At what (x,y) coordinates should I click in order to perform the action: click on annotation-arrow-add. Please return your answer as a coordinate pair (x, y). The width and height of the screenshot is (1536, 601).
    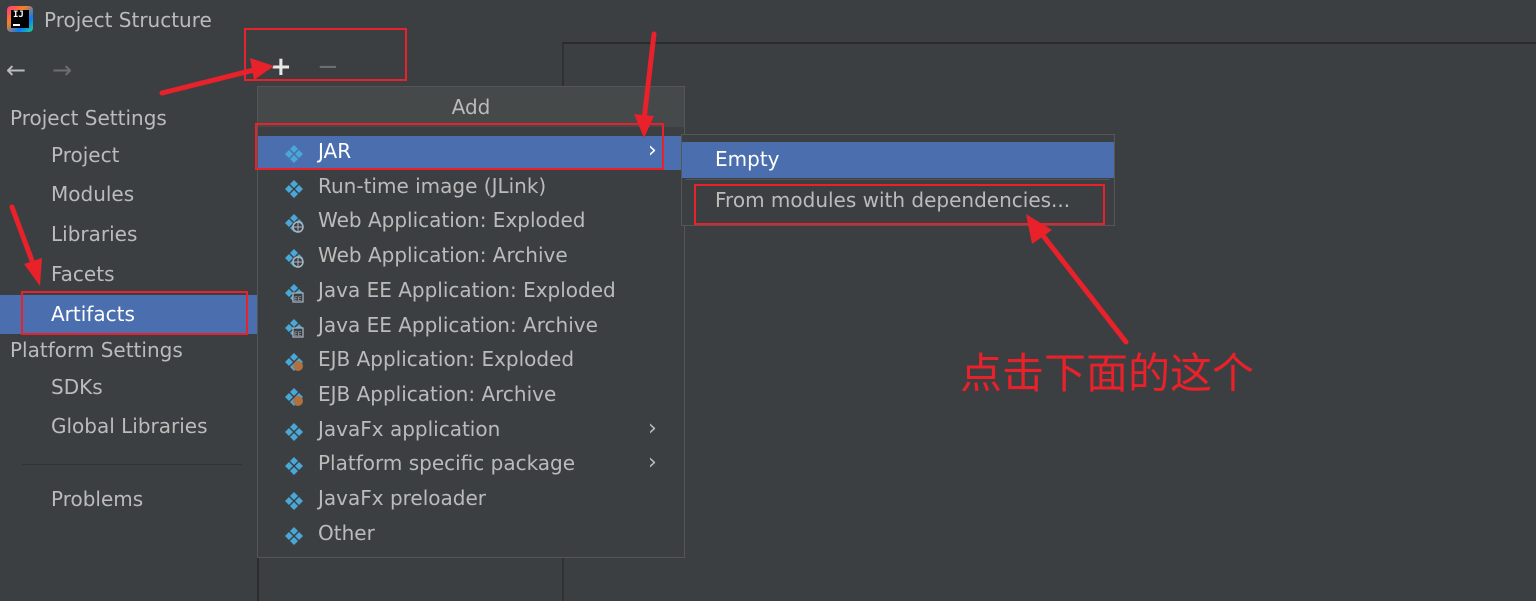
    Looking at the image, I should click on (212, 80).